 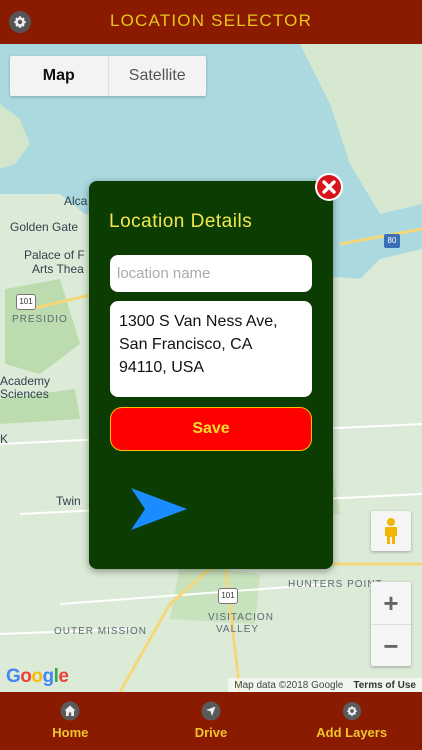 I want to click on map-label-presidio: PRESIDIO, so click(x=40, y=319).